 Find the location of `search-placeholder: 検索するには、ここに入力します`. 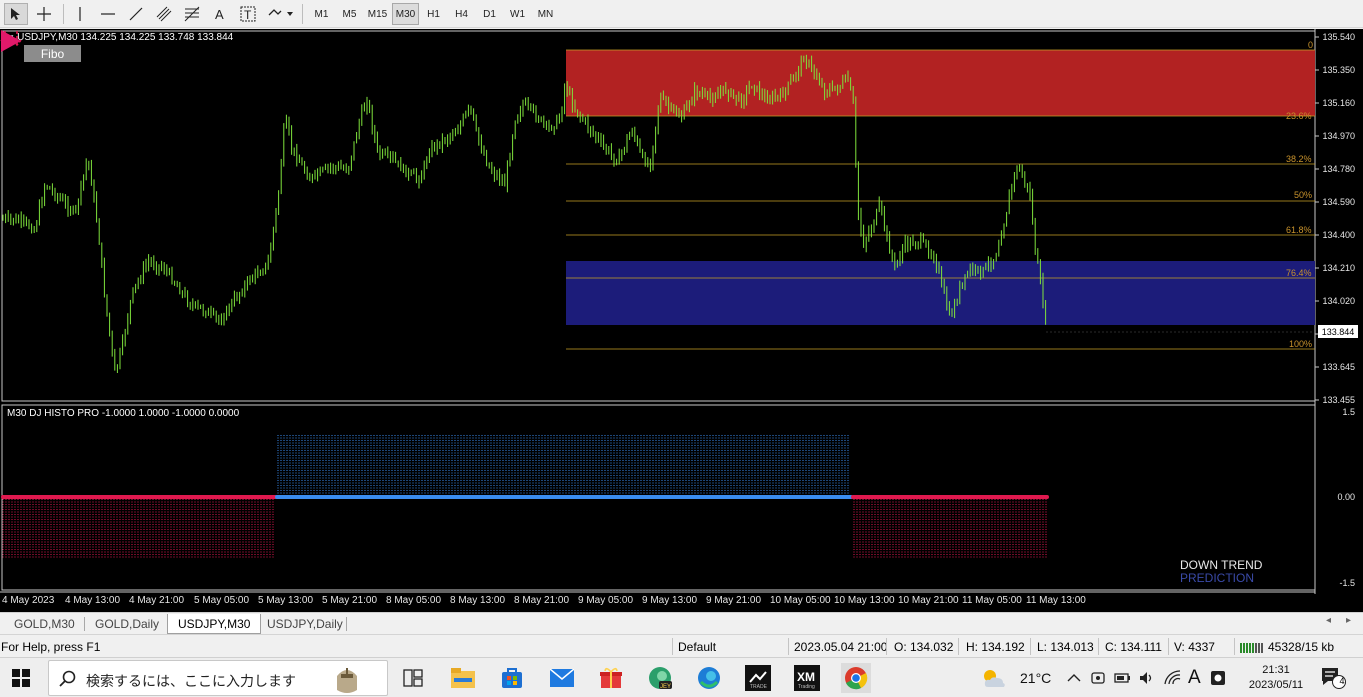

search-placeholder: 検索するには、ここに入力します is located at coordinates (191, 681).